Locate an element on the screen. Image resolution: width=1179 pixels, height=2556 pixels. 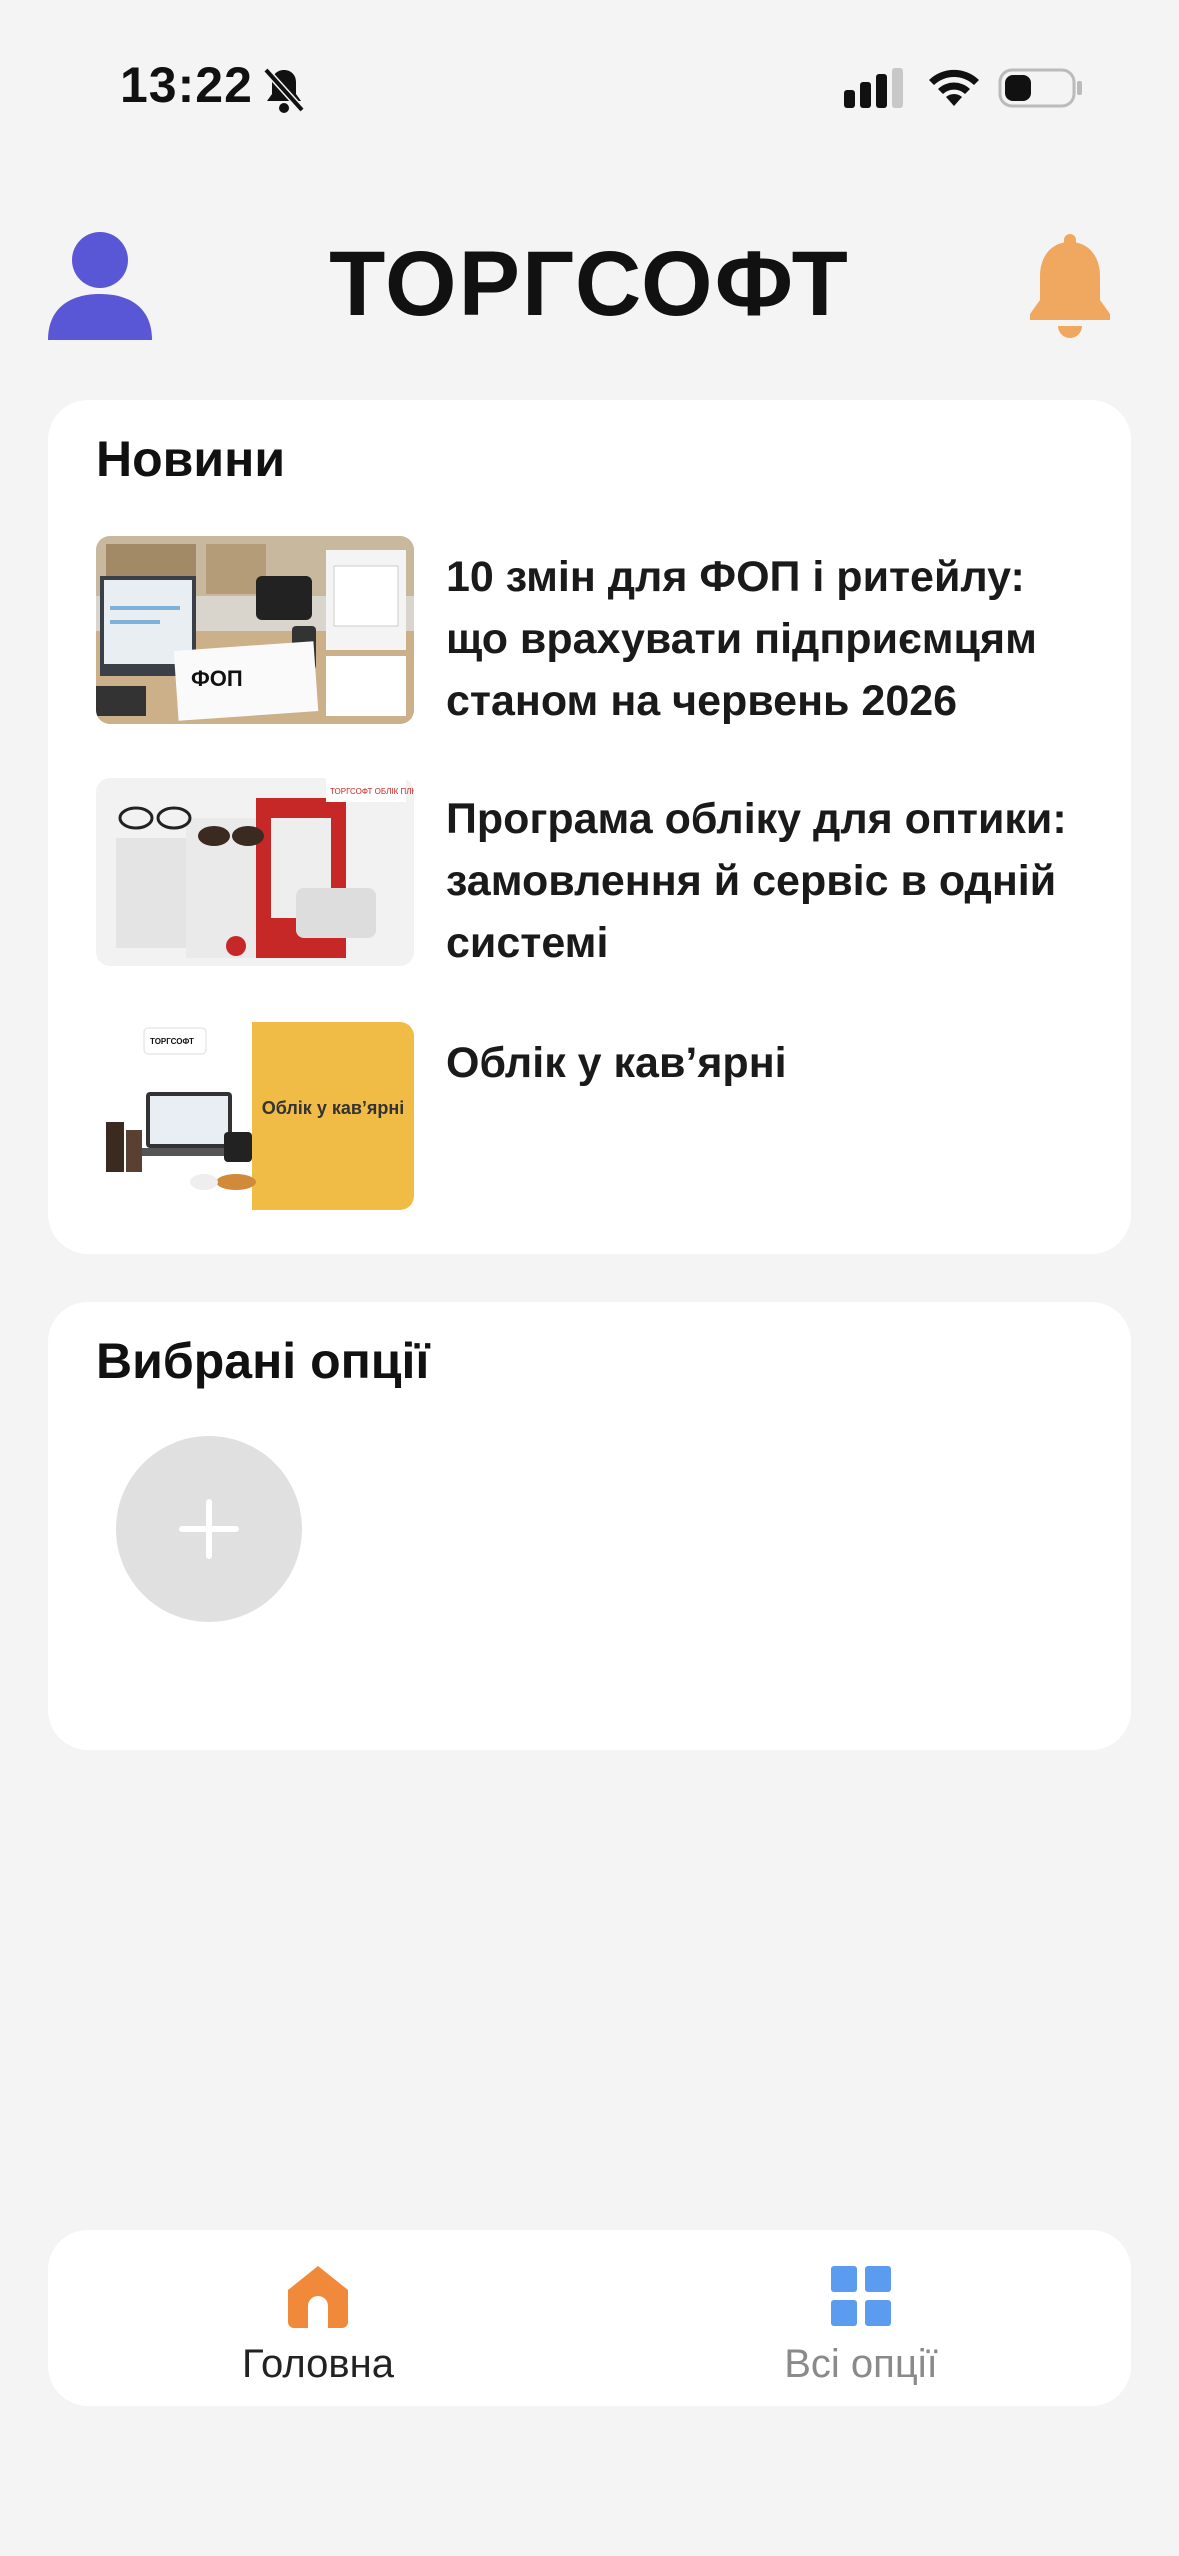
tab-home: Головна is located at coordinates (318, 2322).